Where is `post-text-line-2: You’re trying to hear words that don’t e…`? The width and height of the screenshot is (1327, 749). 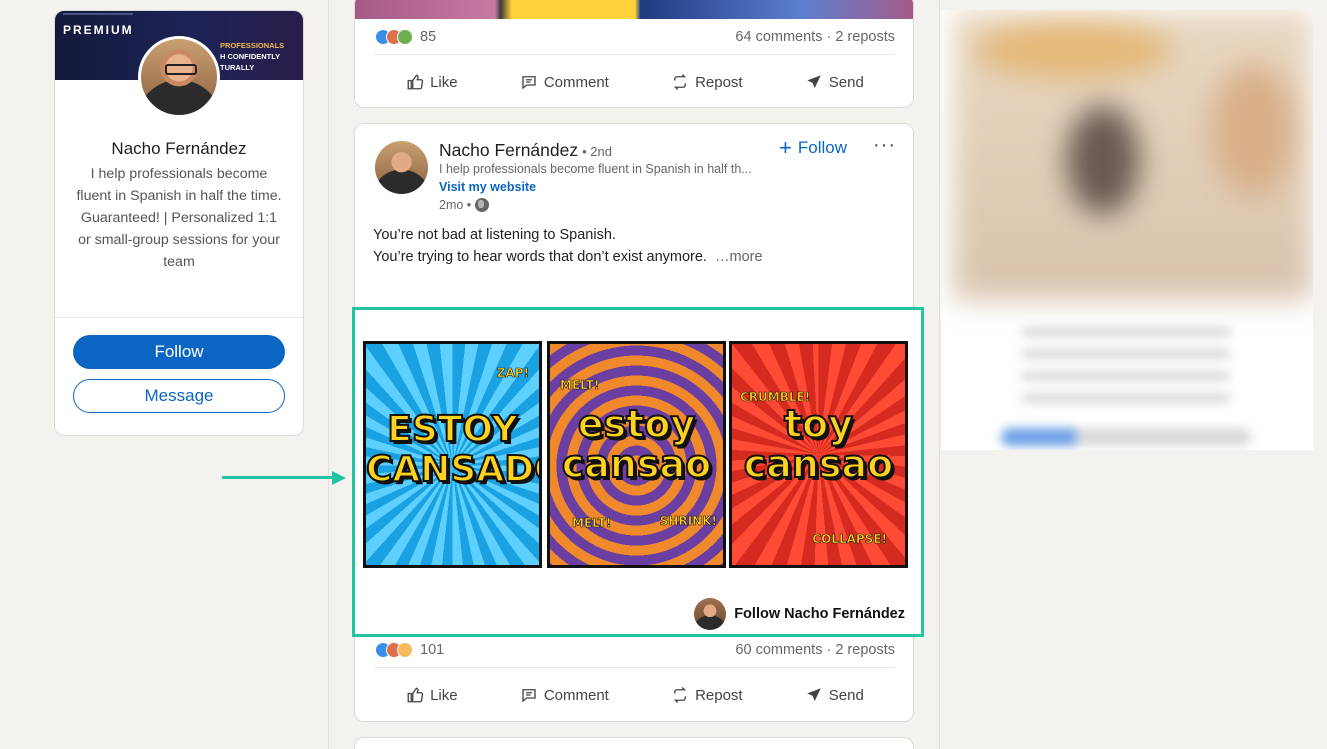
post-text-line-2: You’re trying to hear words that don’t e… is located at coordinates (540, 257).